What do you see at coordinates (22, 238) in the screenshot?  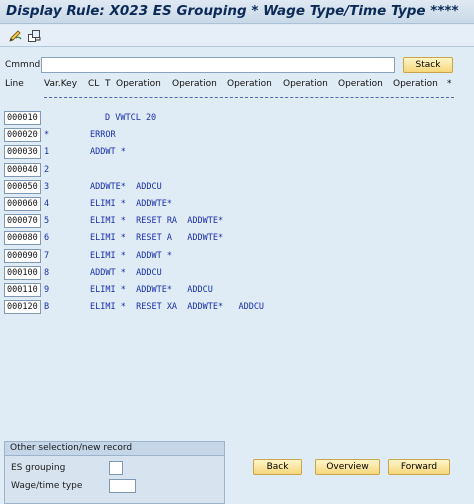 I see `line-number-field: 000080` at bounding box center [22, 238].